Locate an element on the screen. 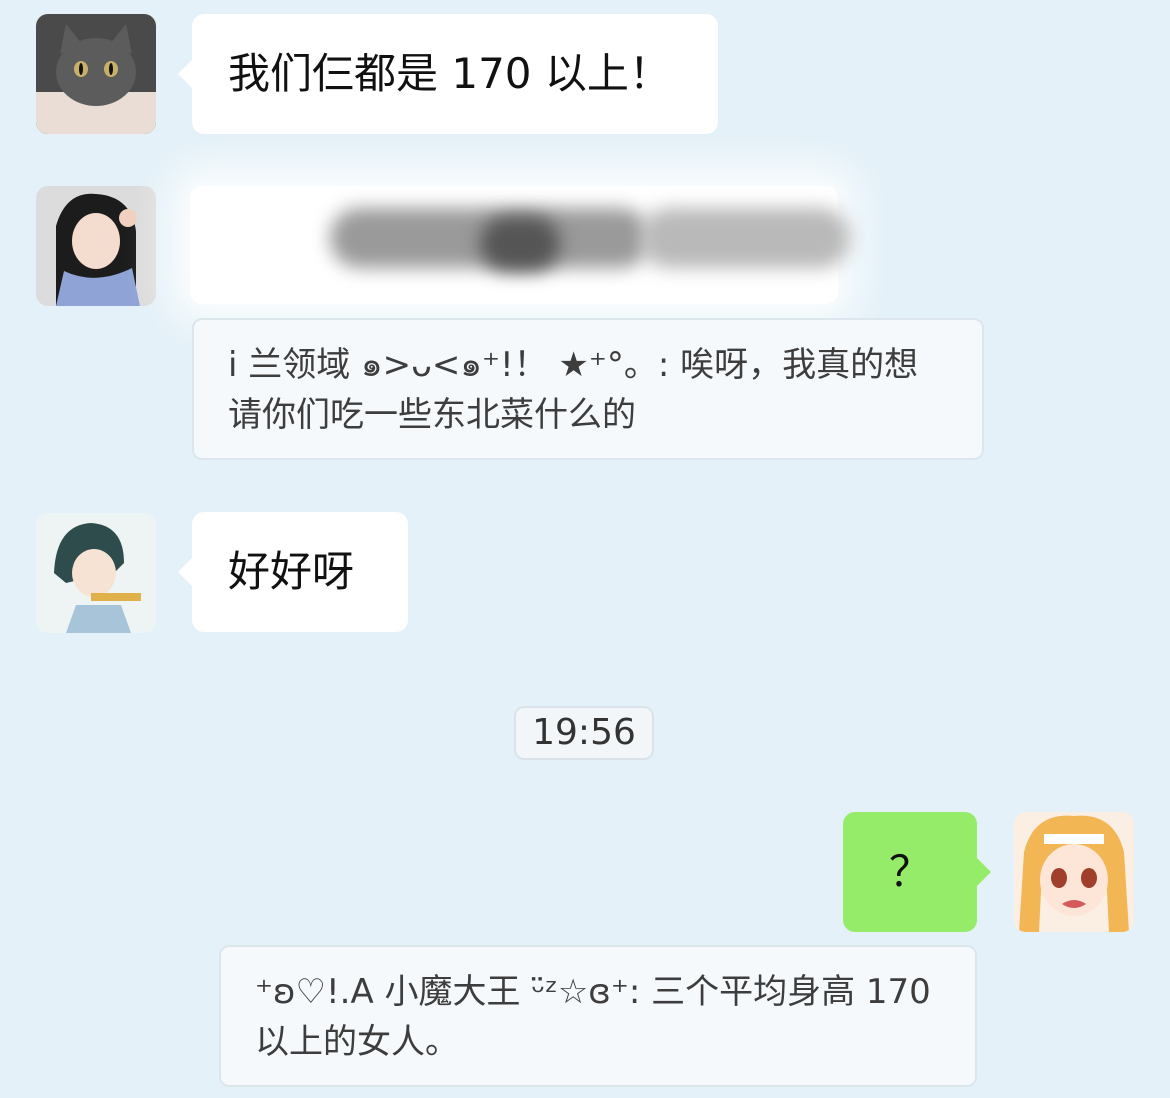 Image resolution: width=1170 pixels, height=1098 pixels. message-bubble: 好好呀 is located at coordinates (293, 572).